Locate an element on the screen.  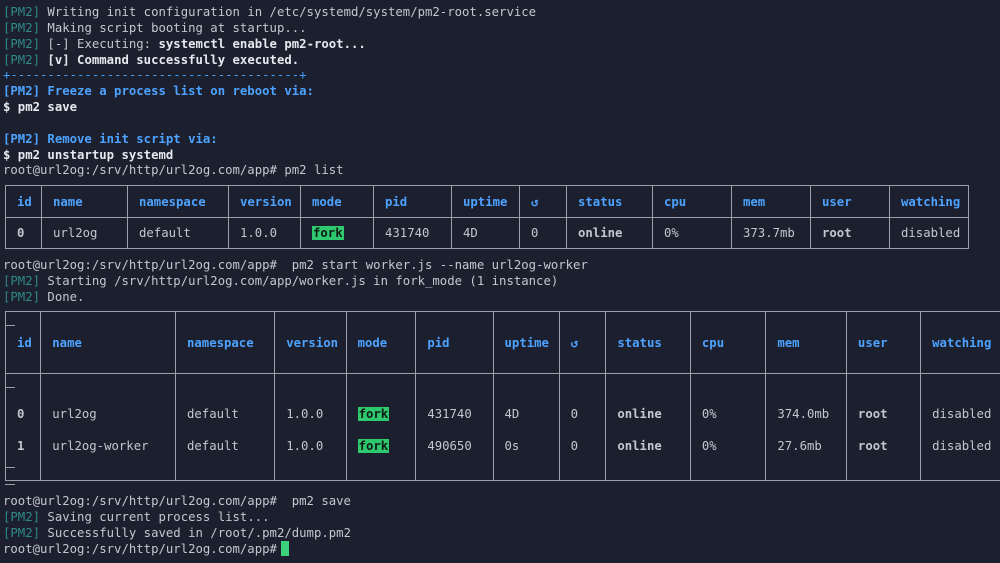
log-line: [PM2] Remove init script via: is located at coordinates (110, 139).